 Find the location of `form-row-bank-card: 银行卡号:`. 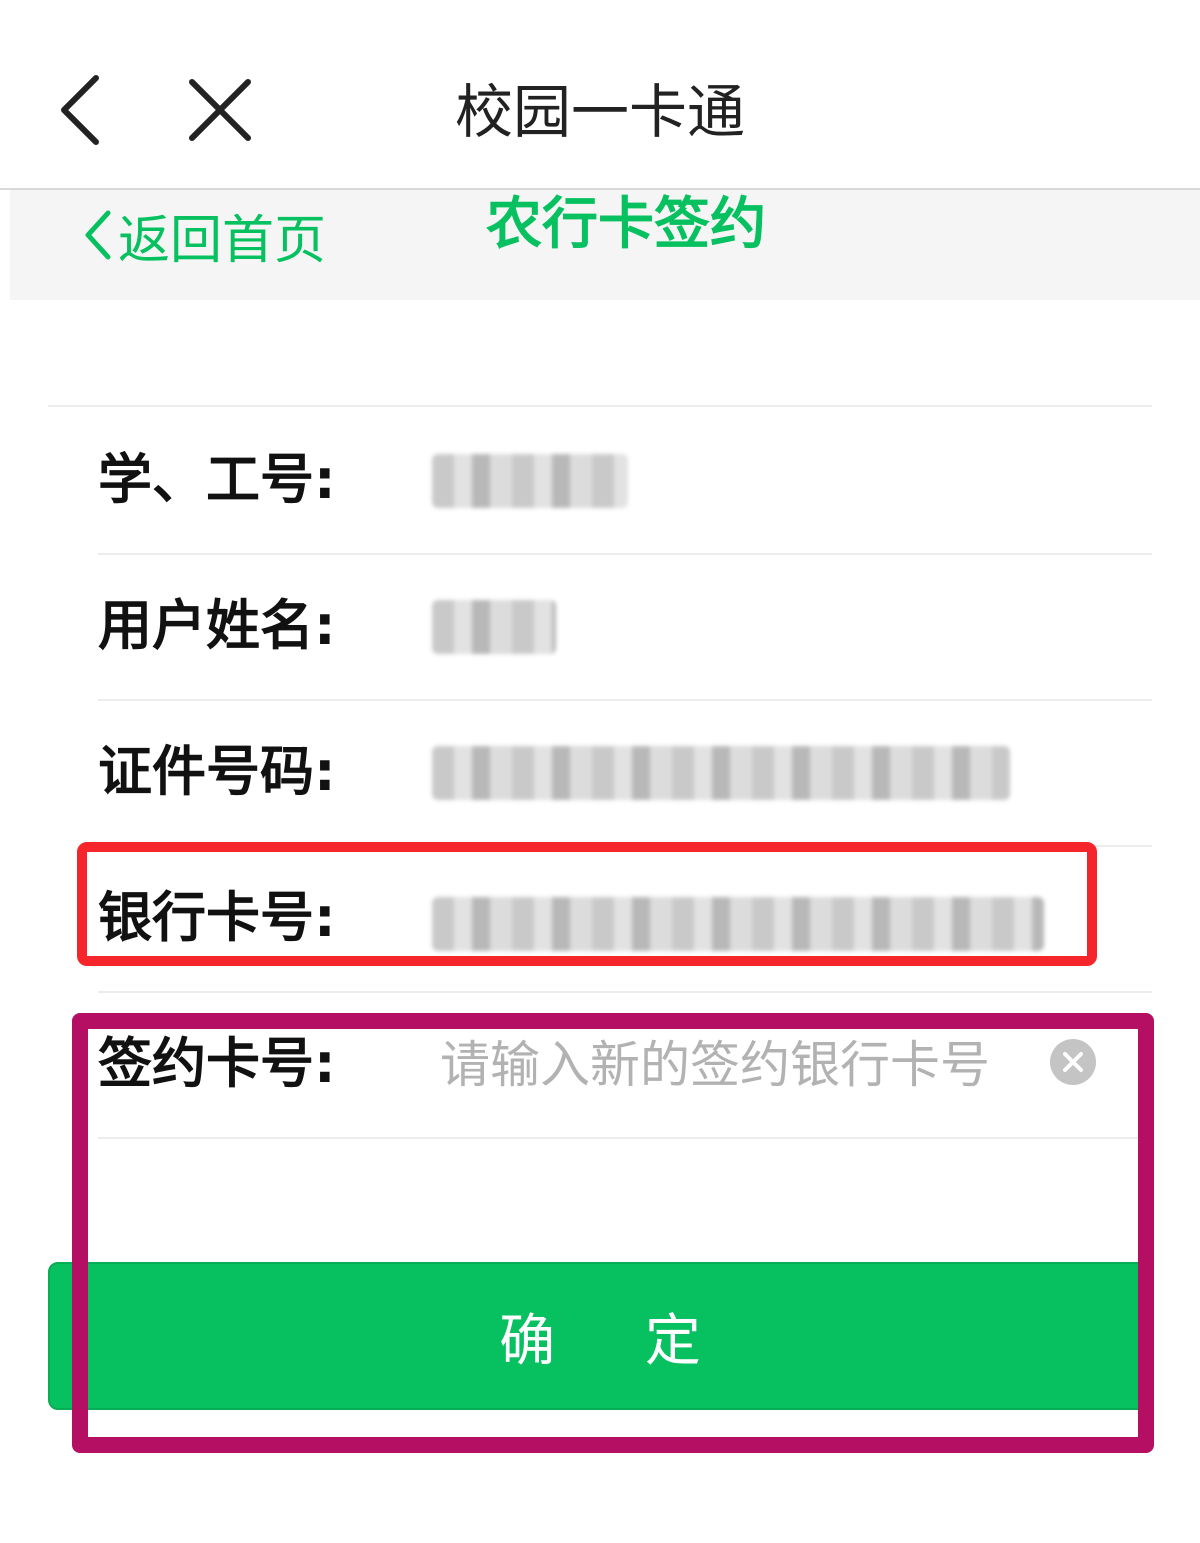

form-row-bank-card: 银行卡号: is located at coordinates (625, 919).